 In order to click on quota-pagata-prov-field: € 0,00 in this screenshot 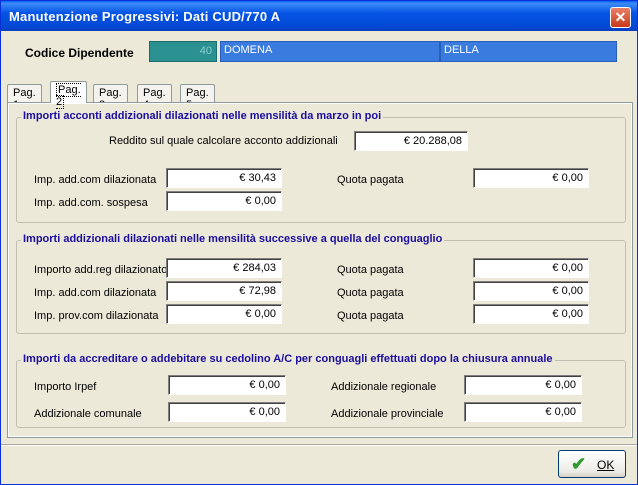, I will do `click(531, 314)`.